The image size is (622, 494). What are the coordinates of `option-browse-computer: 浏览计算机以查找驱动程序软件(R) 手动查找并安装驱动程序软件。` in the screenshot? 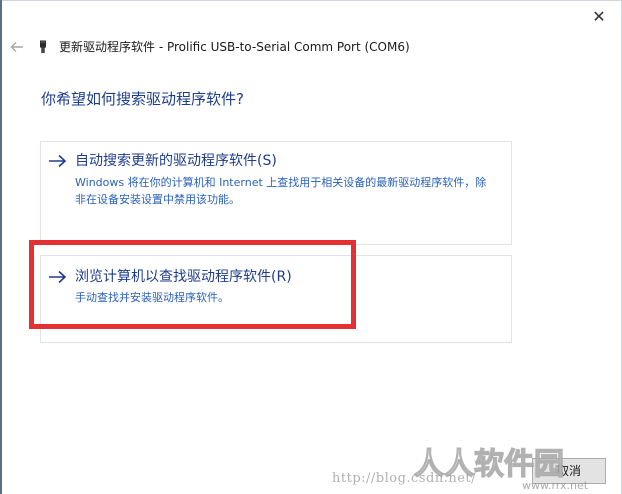 It's located at (276, 299).